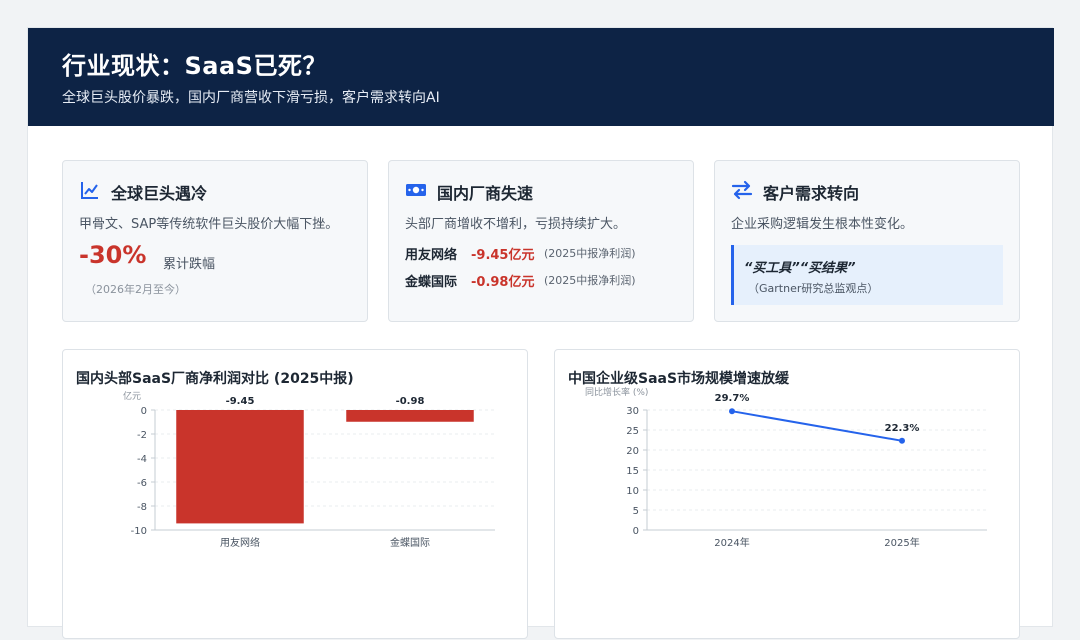 This screenshot has height=640, width=1080. What do you see at coordinates (632, 431) in the screenshot?
I see `y-tick-label: 25` at bounding box center [632, 431].